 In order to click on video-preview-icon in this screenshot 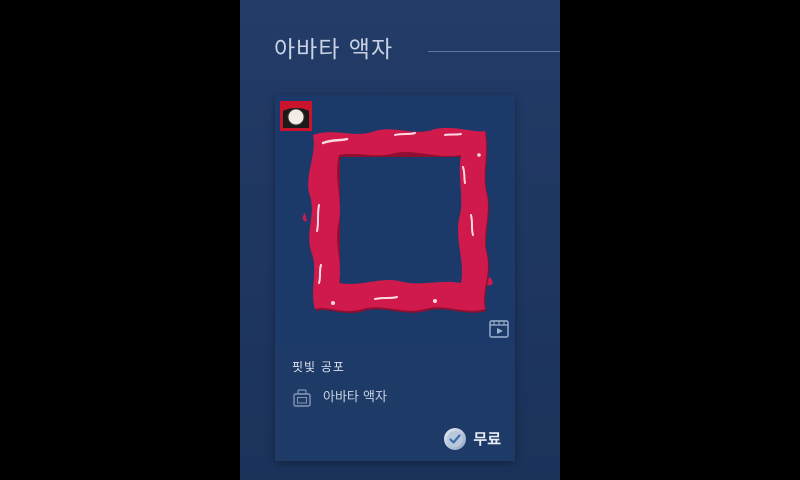, I will do `click(499, 329)`.